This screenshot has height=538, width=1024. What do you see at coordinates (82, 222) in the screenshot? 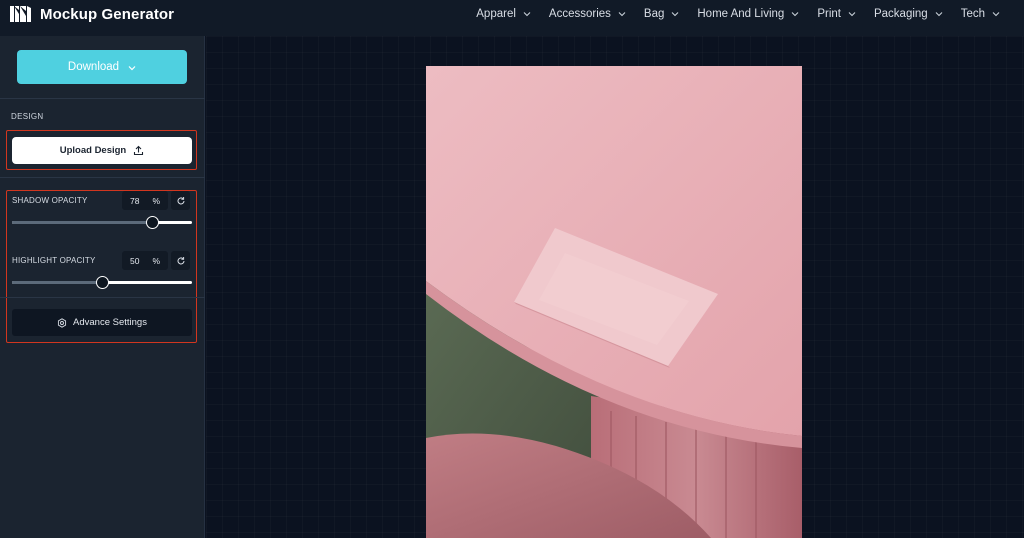
I see `shadow-opacity-slider-fill` at bounding box center [82, 222].